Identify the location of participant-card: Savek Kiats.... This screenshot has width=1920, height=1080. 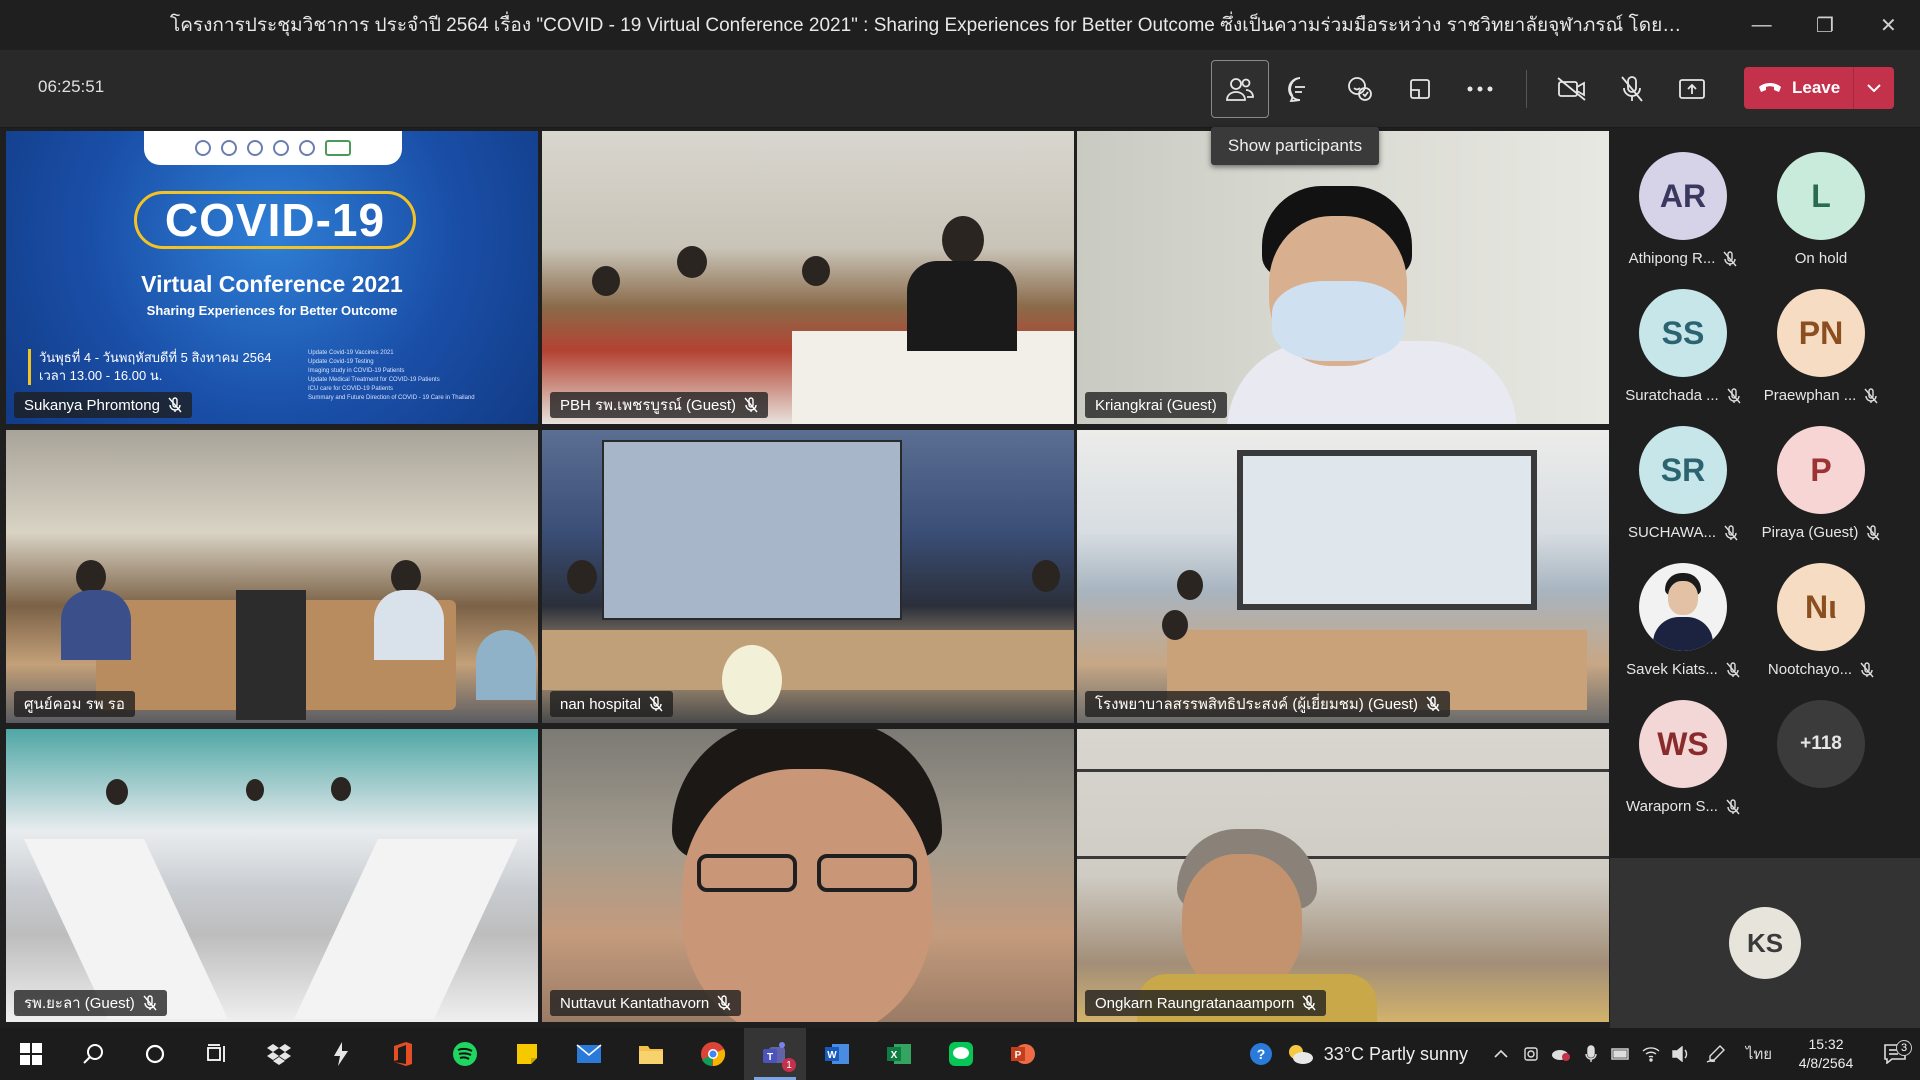
(1683, 631).